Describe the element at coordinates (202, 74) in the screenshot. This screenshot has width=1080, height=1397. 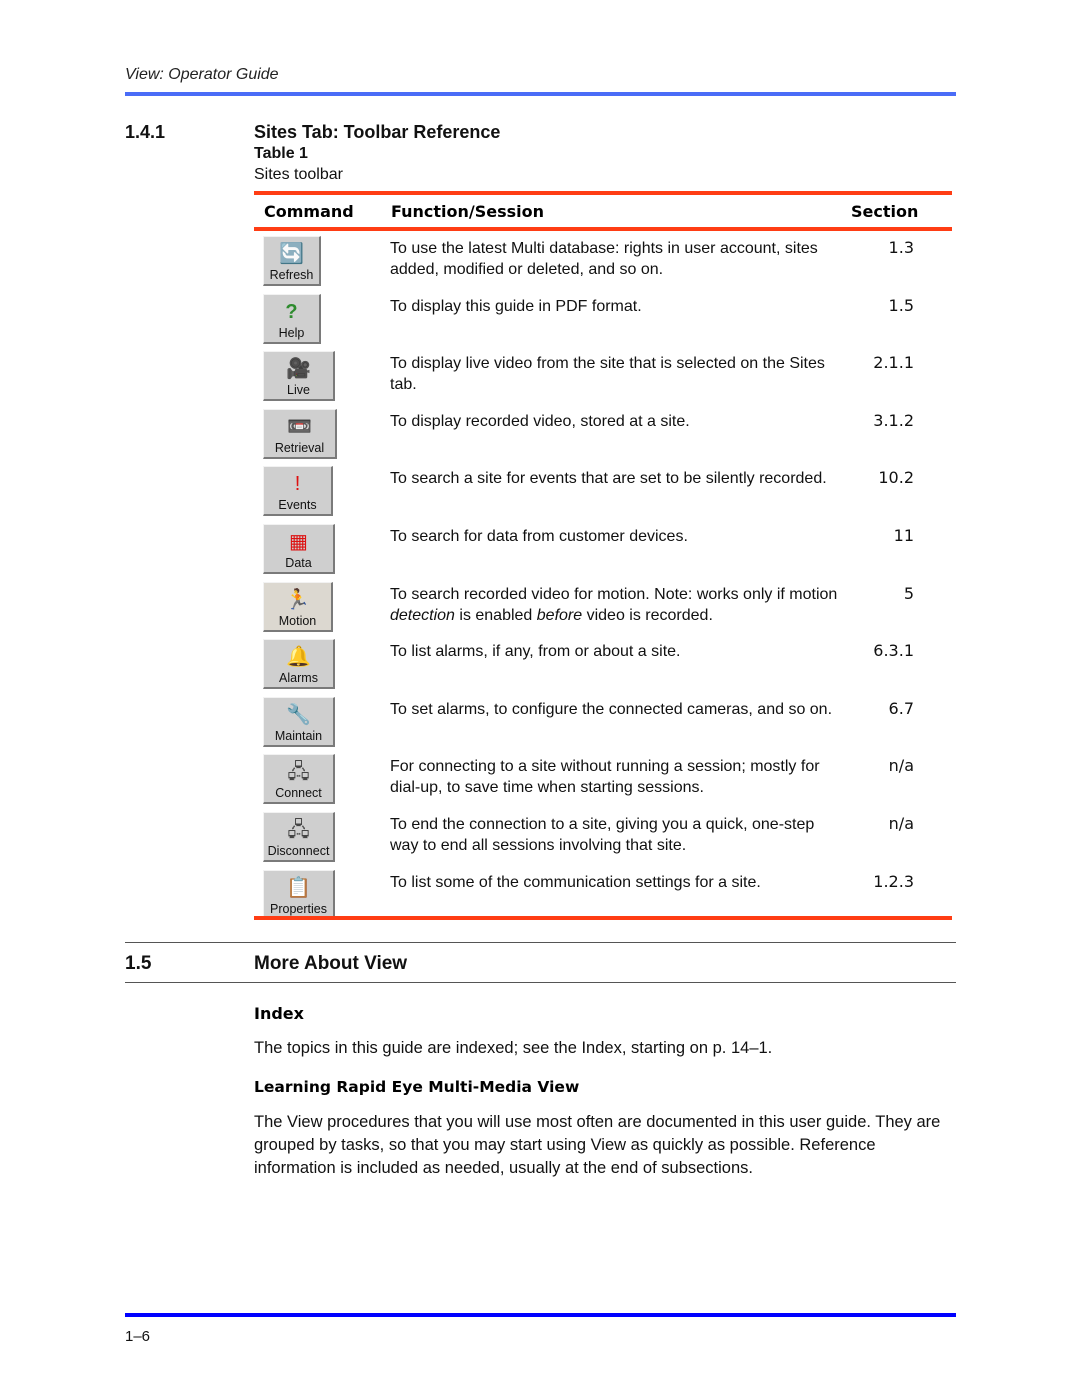
I see `running-head-title: View: Operator Guide` at that location.